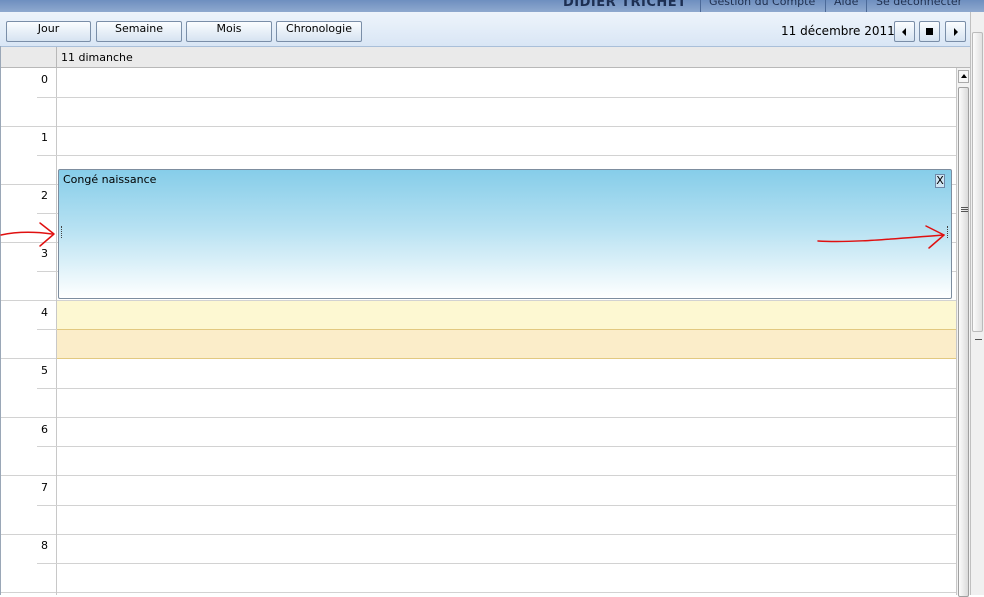  Describe the element at coordinates (881, 238) in the screenshot. I see `annotation-arrow-right` at that location.